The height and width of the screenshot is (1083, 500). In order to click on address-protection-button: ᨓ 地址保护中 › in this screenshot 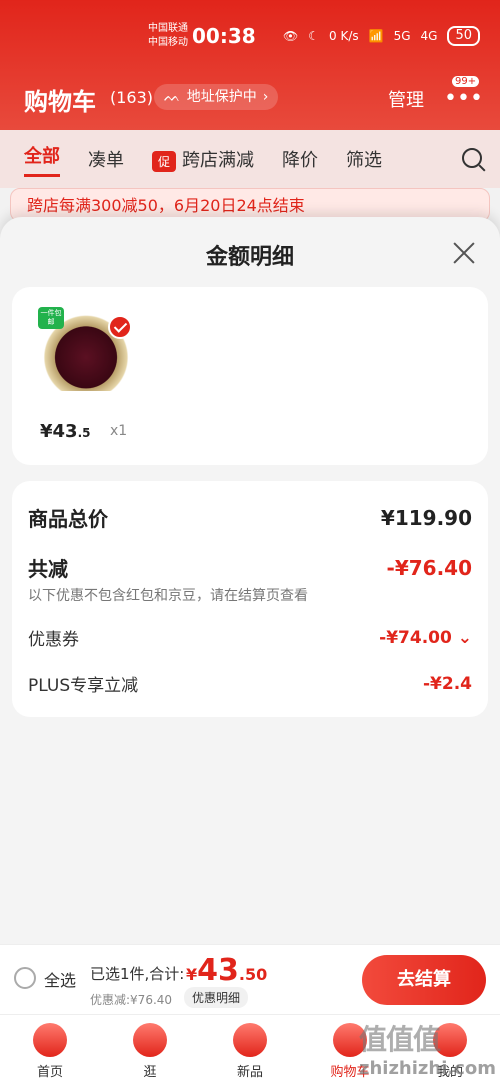, I will do `click(216, 97)`.